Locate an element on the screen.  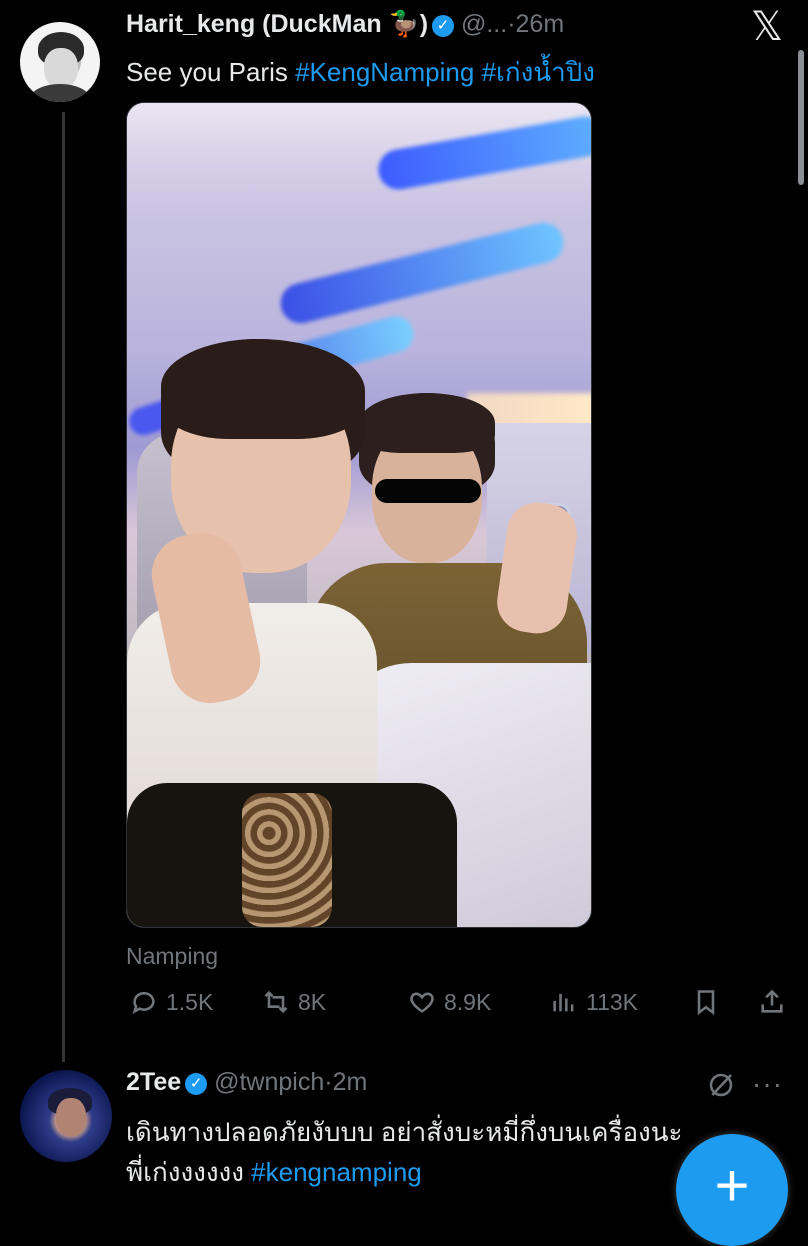
bookmark-icon is located at coordinates (706, 1003).